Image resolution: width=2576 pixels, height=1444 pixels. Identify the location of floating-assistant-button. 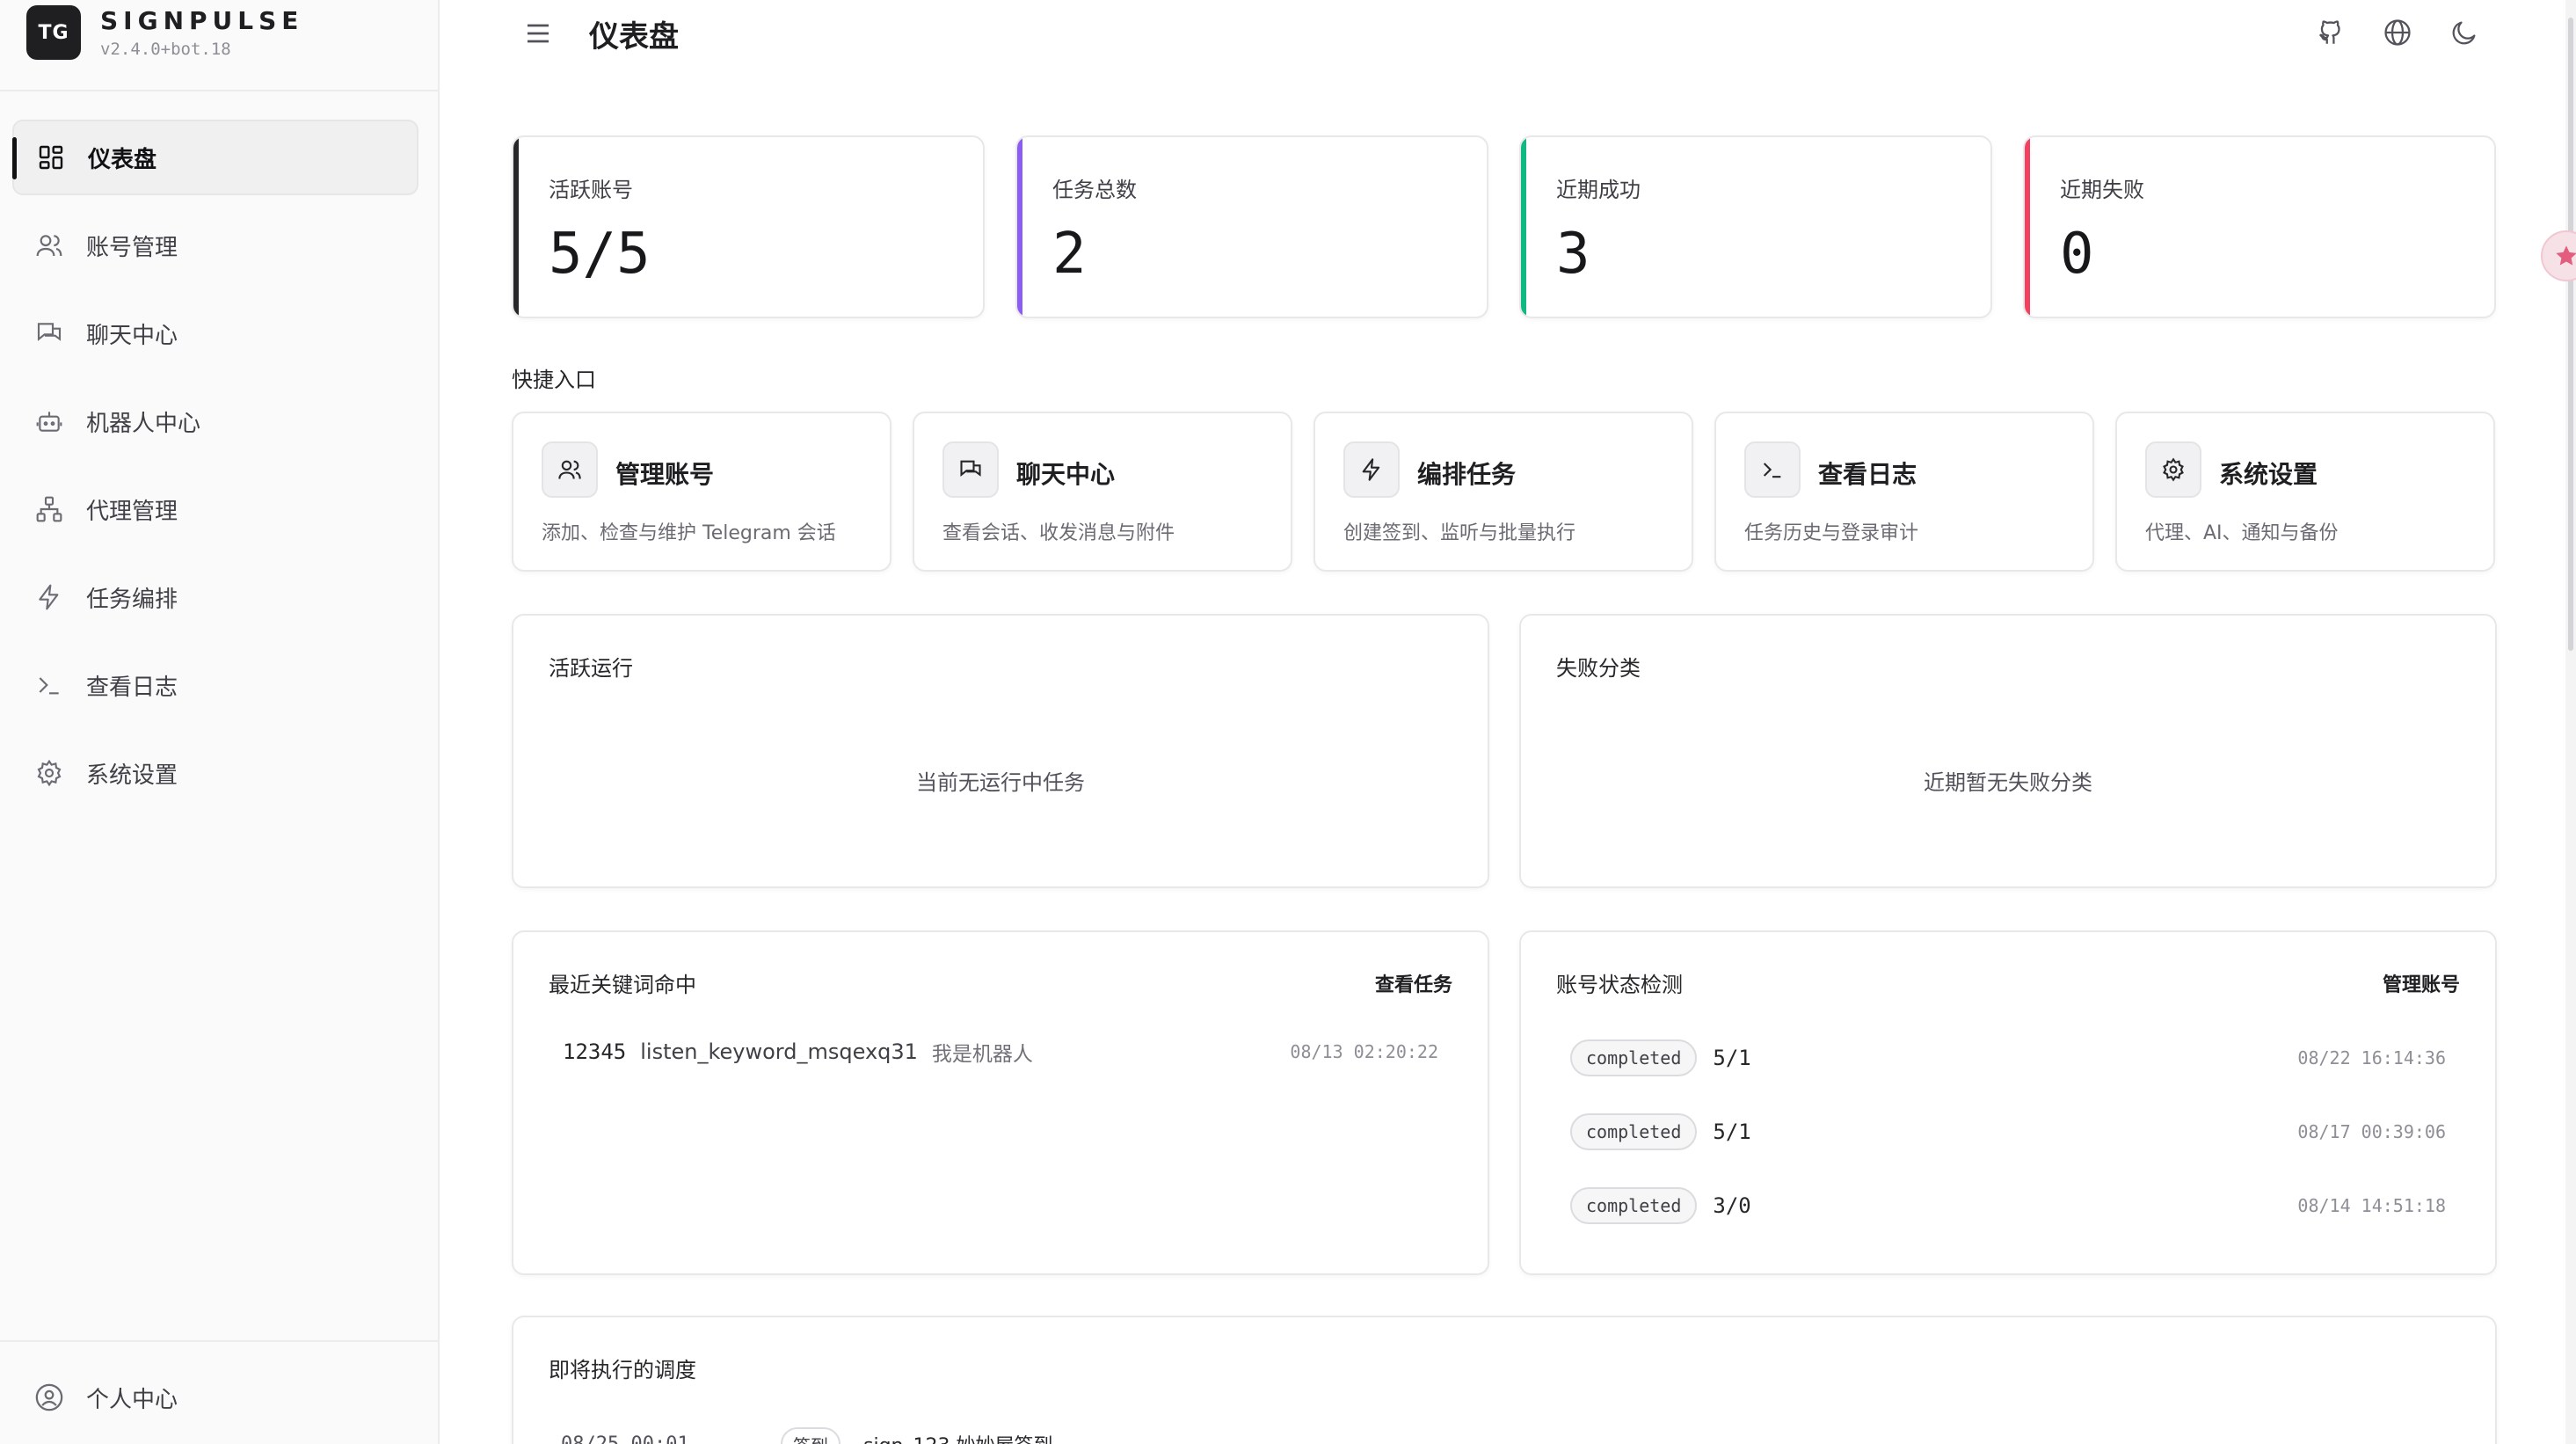
(2558, 255).